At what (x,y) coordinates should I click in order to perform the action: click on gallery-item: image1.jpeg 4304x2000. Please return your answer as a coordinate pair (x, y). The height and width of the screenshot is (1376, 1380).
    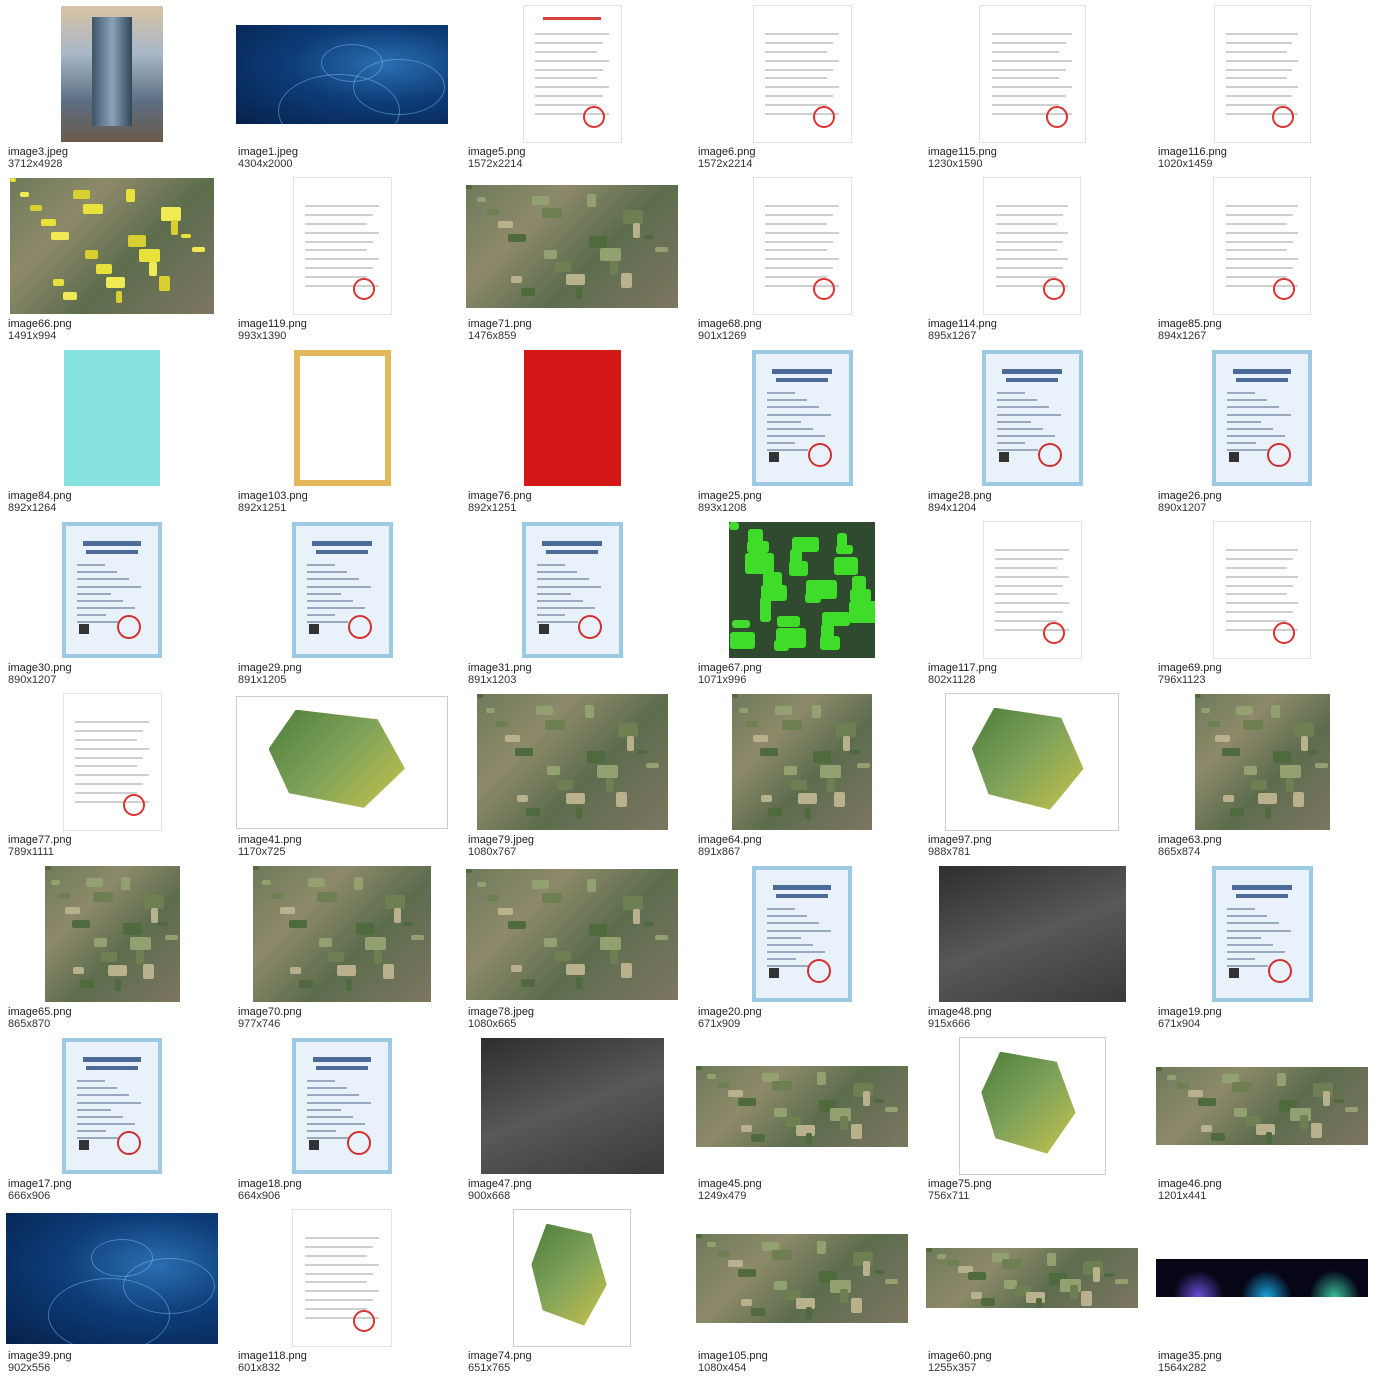
    Looking at the image, I should click on (345, 86).